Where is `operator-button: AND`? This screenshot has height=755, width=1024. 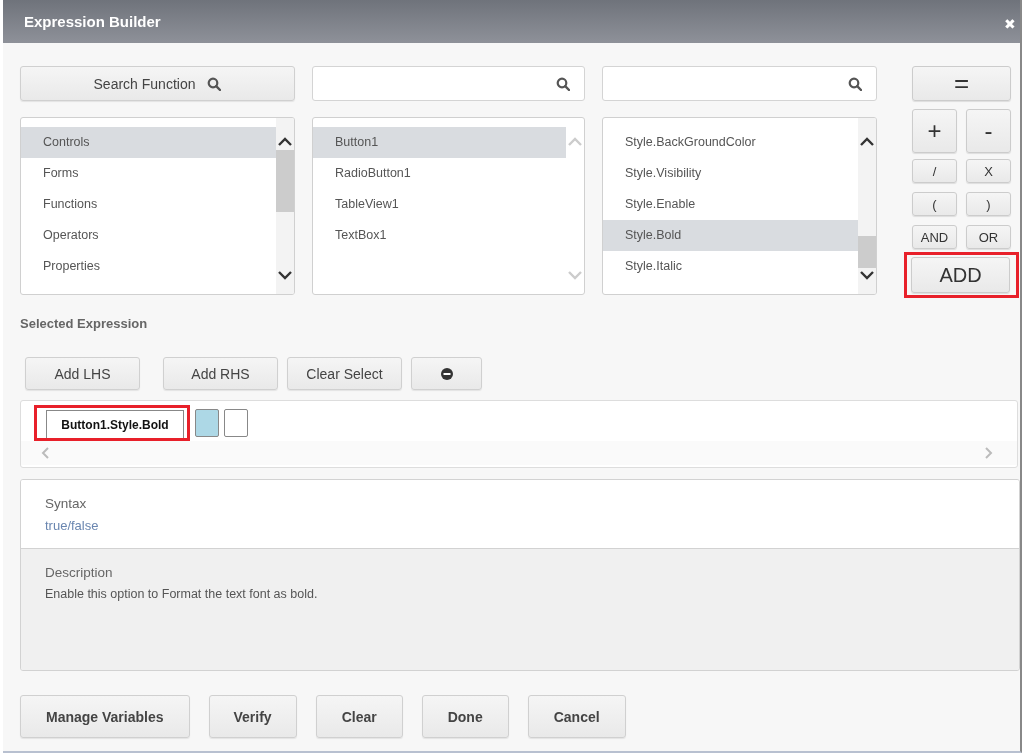 operator-button: AND is located at coordinates (934, 237).